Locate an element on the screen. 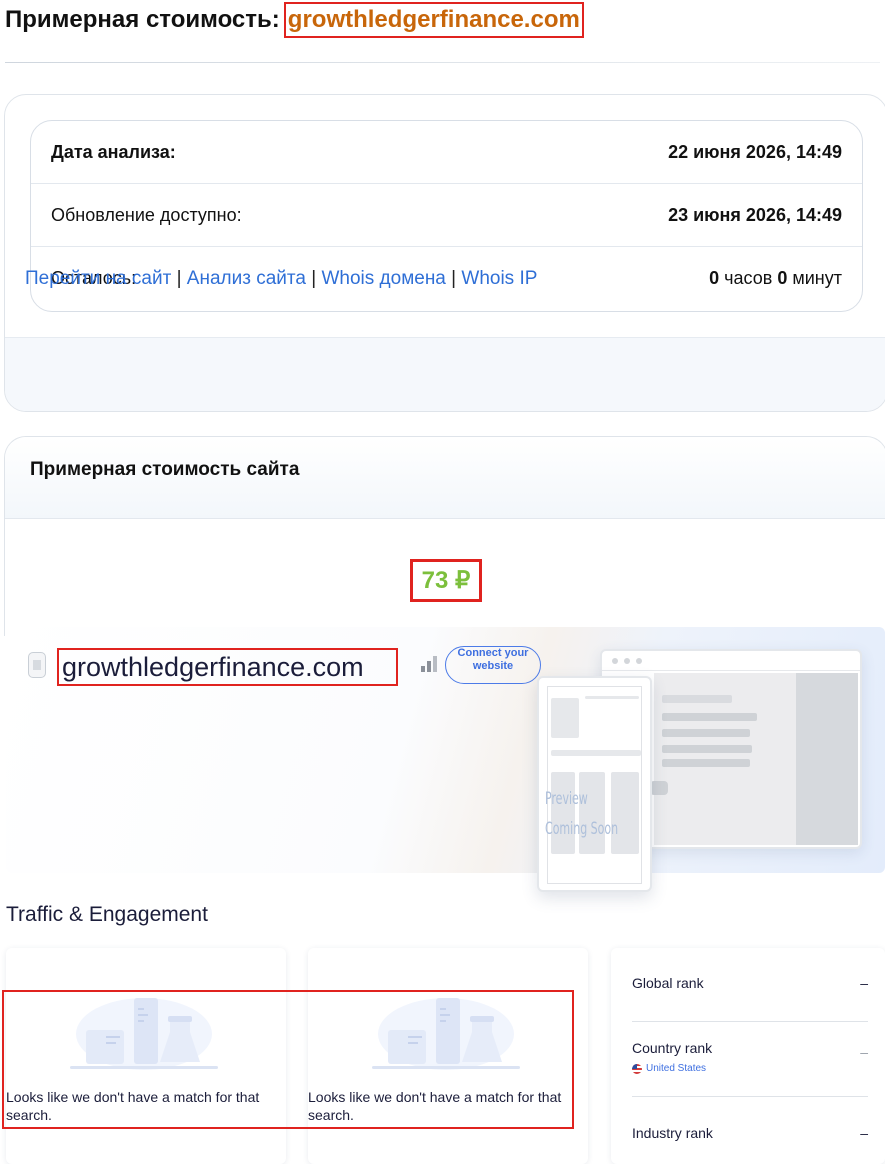  analysis-date-label: Дата анализа: is located at coordinates (113, 151).